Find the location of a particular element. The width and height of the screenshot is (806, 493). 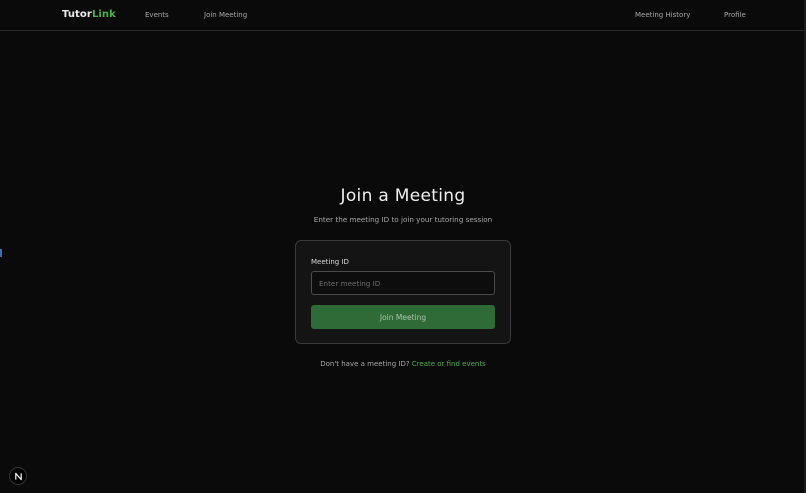

join-meeting-button: Join Meeting is located at coordinates (403, 317).